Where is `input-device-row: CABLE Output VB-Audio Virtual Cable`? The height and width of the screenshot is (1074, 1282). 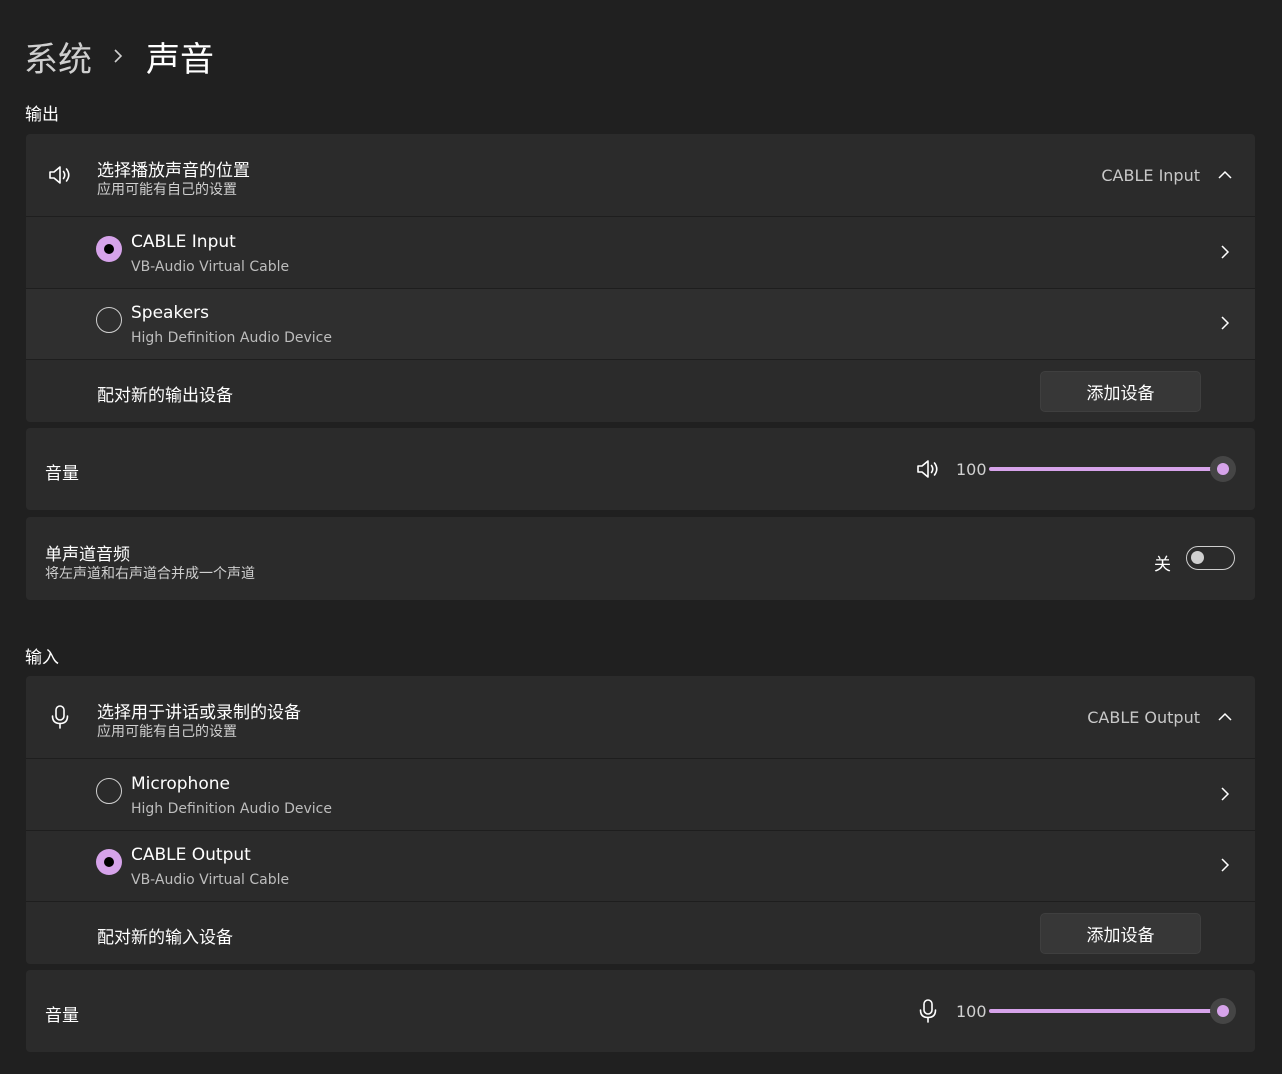 input-device-row: CABLE Output VB-Audio Virtual Cable is located at coordinates (640, 866).